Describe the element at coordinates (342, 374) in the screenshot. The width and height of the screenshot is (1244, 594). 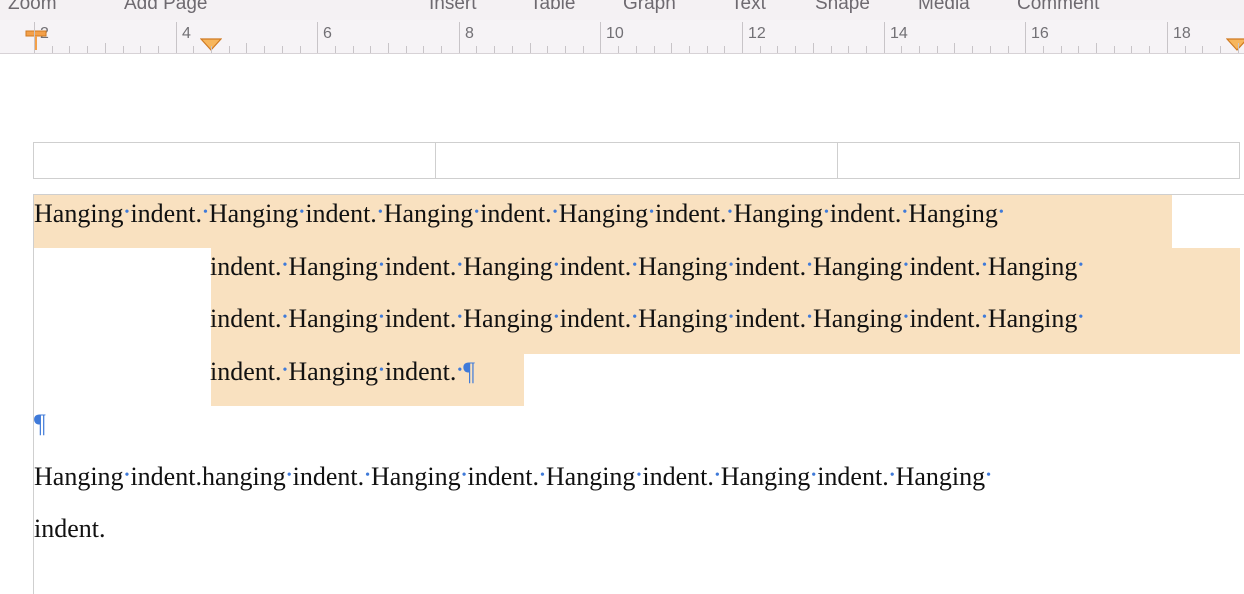
I see `text-line: indent.•Hanging•indent.•¶` at that location.